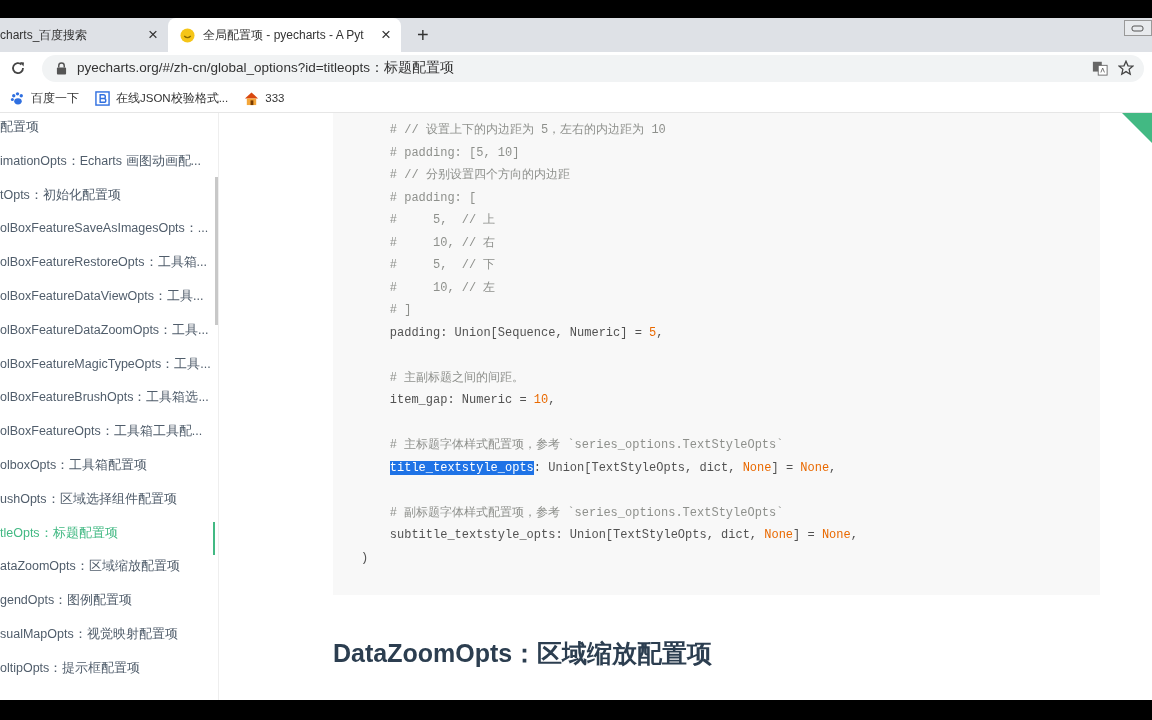 This screenshot has width=1152, height=720. What do you see at coordinates (266, 68) in the screenshot?
I see `url-text: pyecharts.org/#/zh-cn/global_options?id=titleopts：标题配置项` at bounding box center [266, 68].